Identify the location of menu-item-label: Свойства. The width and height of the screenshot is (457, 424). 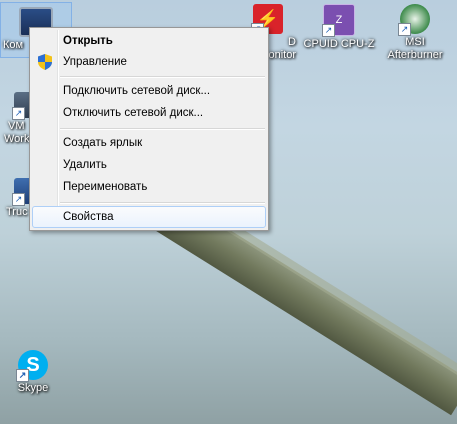
(88, 217).